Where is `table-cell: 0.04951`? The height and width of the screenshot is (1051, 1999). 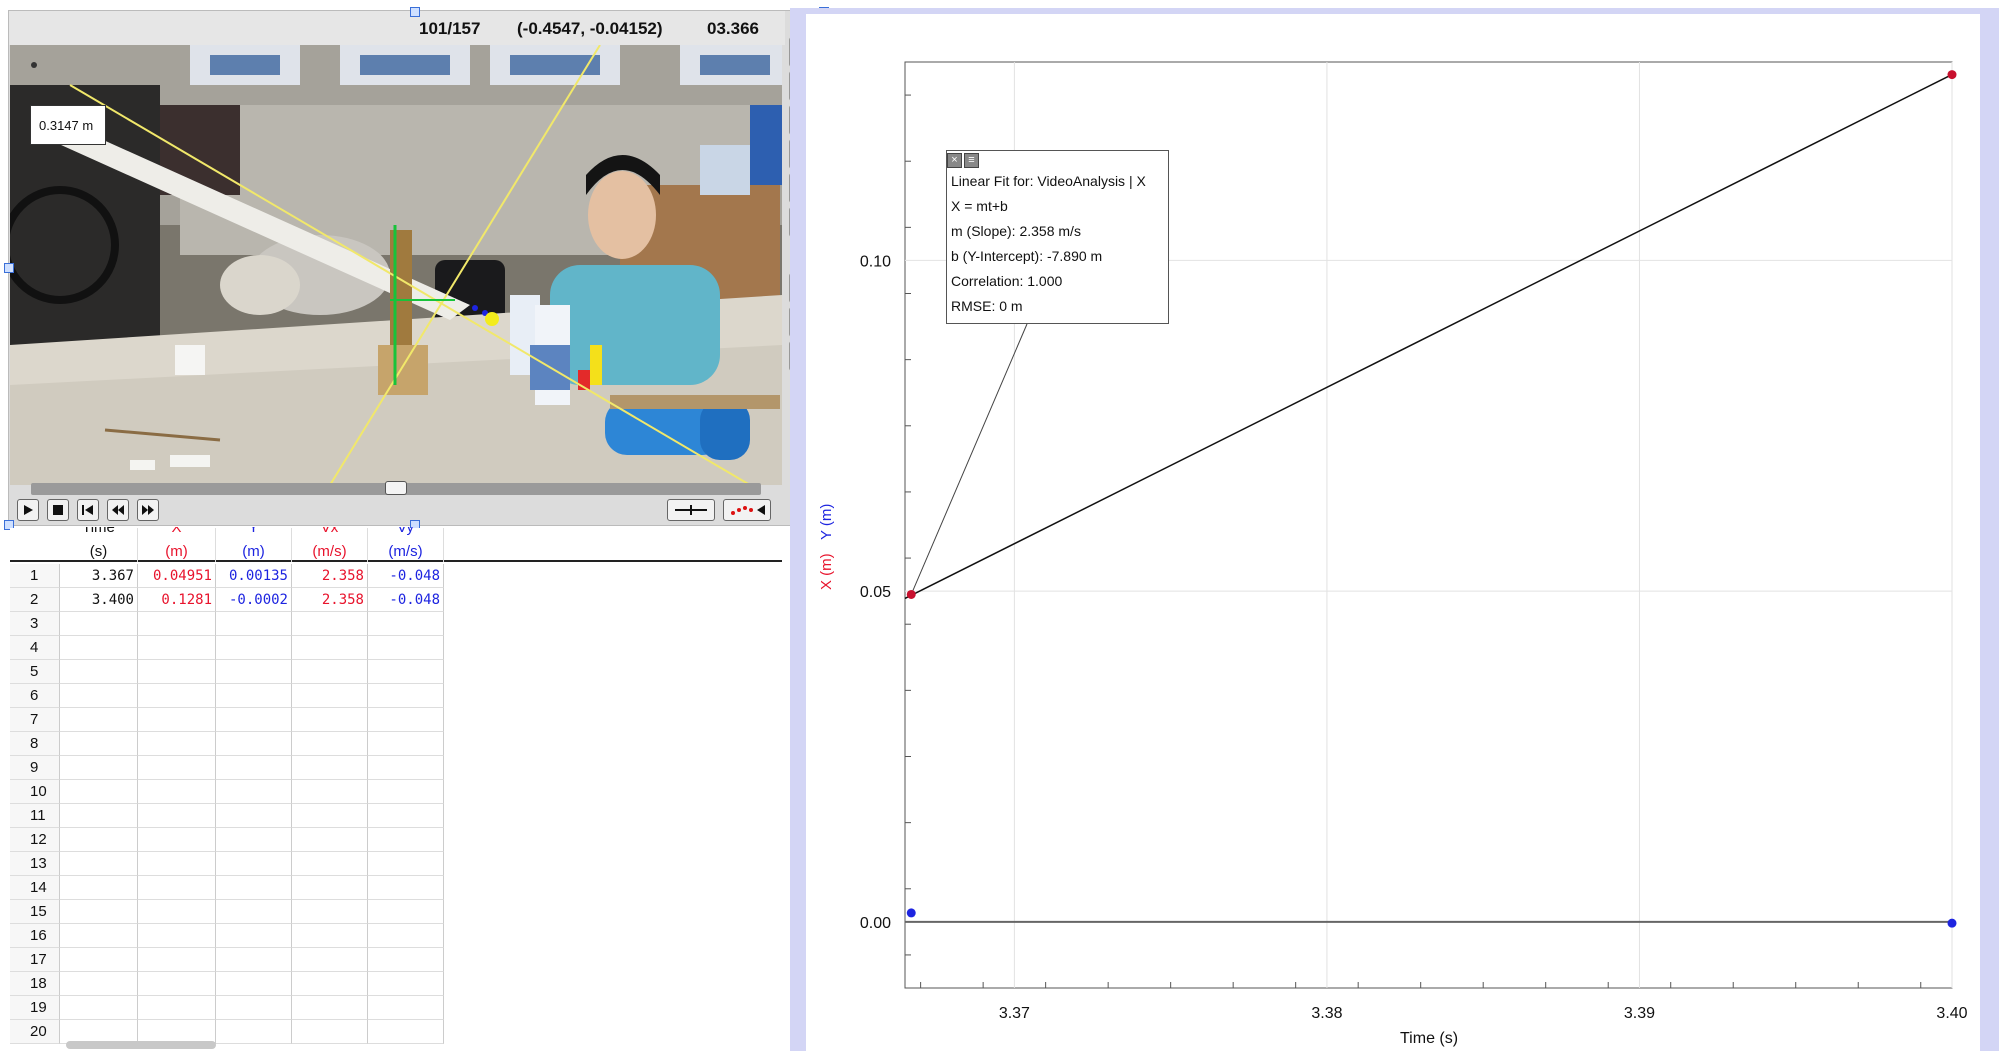 table-cell: 0.04951 is located at coordinates (177, 576).